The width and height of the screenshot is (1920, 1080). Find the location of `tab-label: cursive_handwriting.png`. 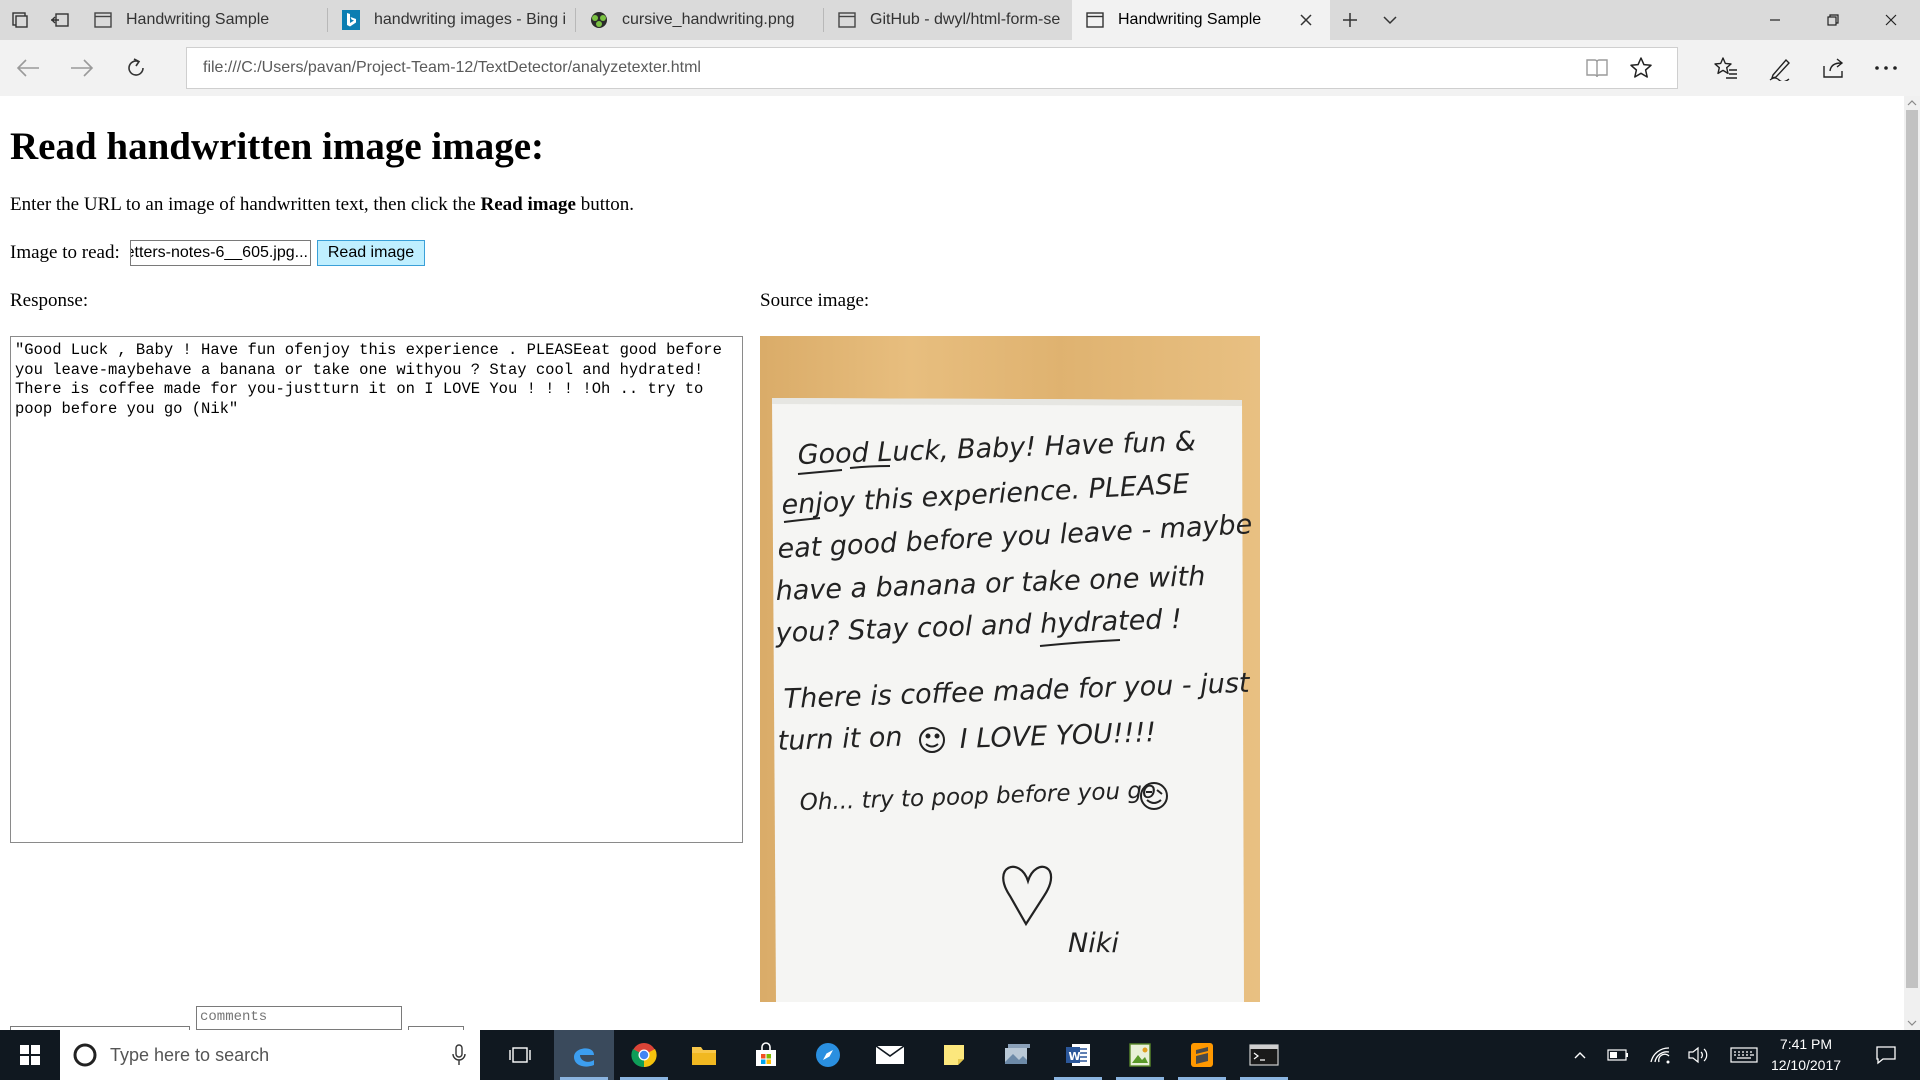

tab-label: cursive_handwriting.png is located at coordinates (708, 19).